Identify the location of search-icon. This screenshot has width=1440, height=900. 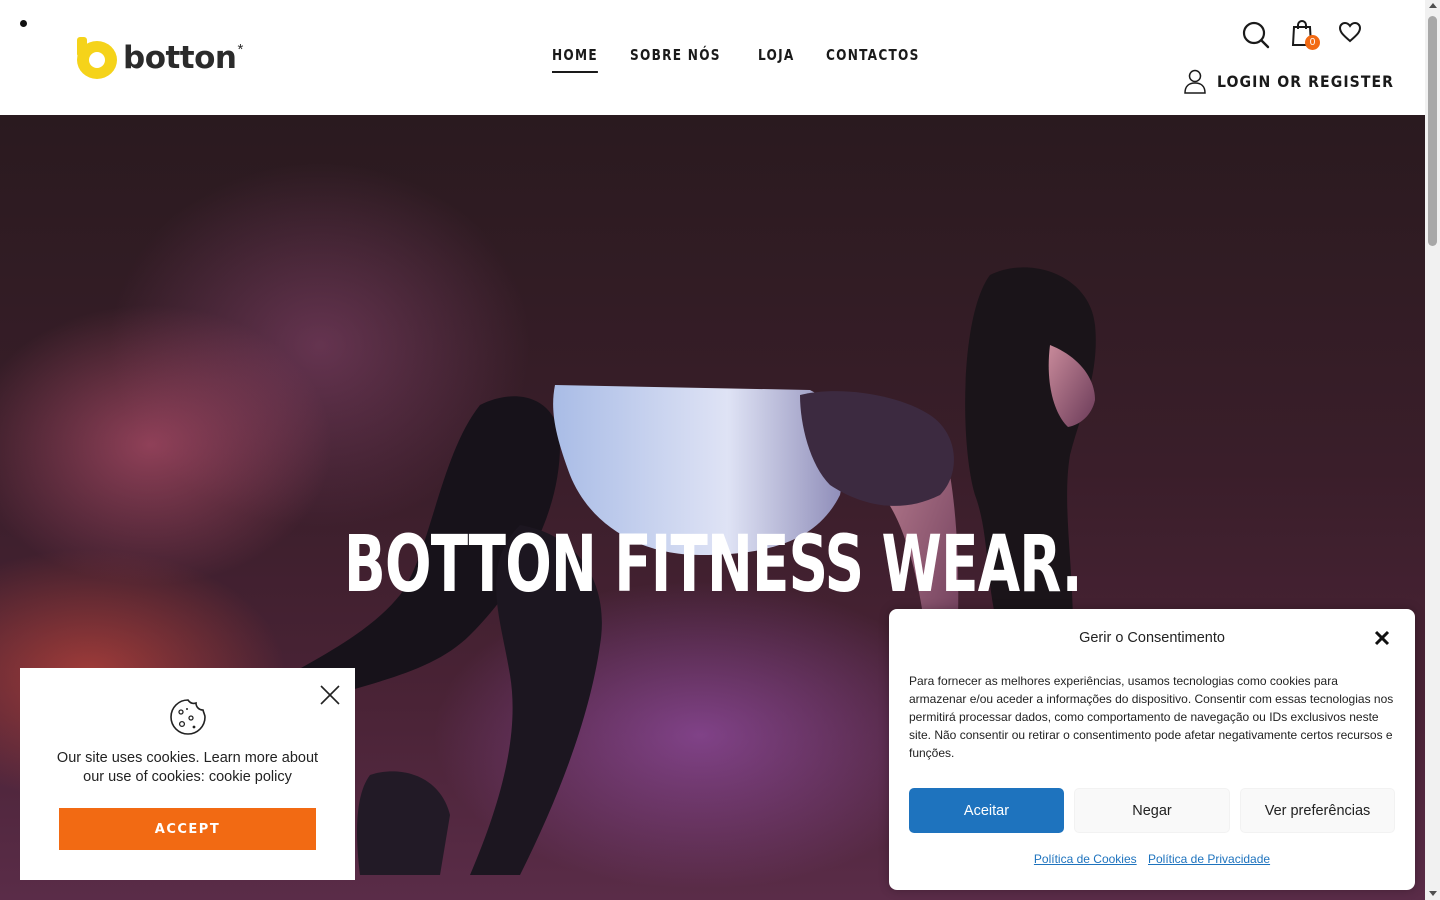
(1256, 35).